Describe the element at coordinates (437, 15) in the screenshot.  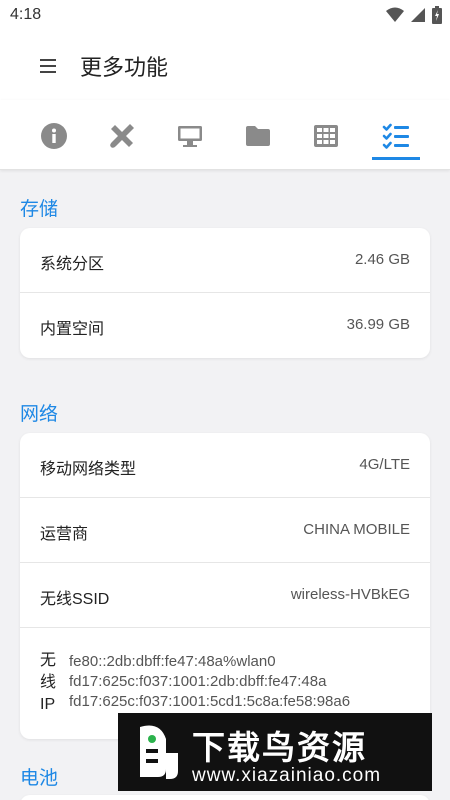
I see `battery-icon` at that location.